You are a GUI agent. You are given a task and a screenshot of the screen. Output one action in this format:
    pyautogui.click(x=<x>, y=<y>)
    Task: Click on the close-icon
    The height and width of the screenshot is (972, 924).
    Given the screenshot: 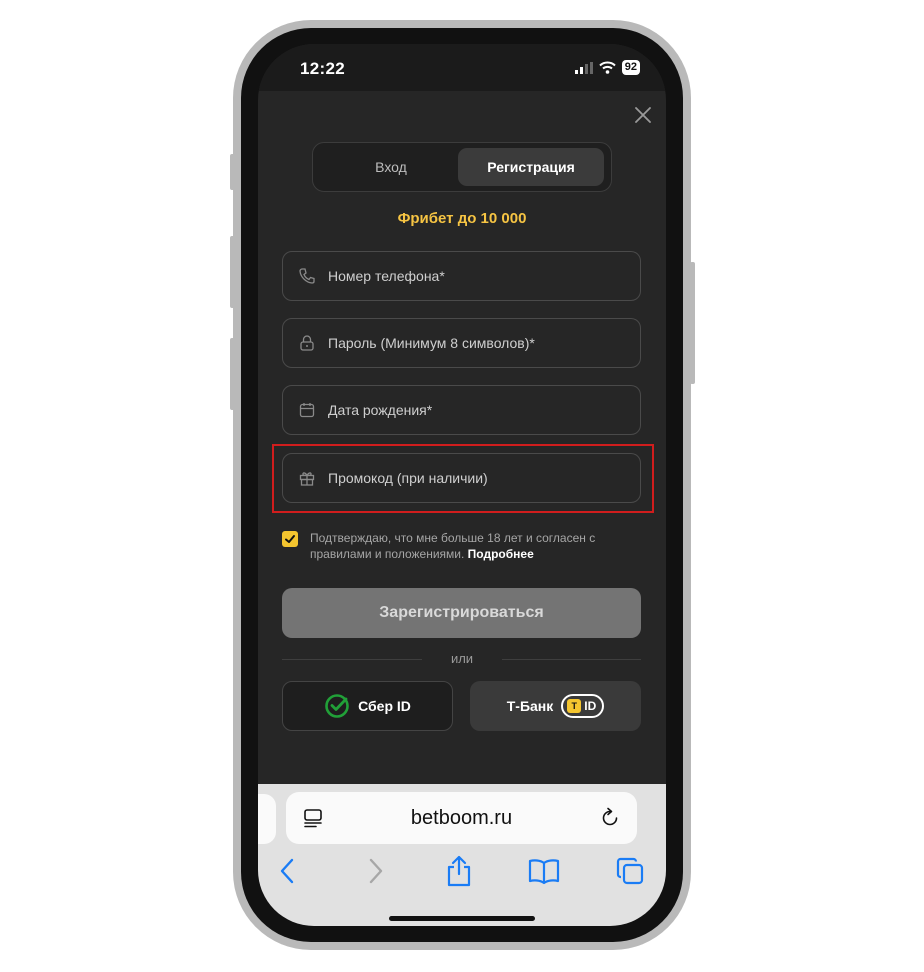 What is the action you would take?
    pyautogui.click(x=643, y=115)
    